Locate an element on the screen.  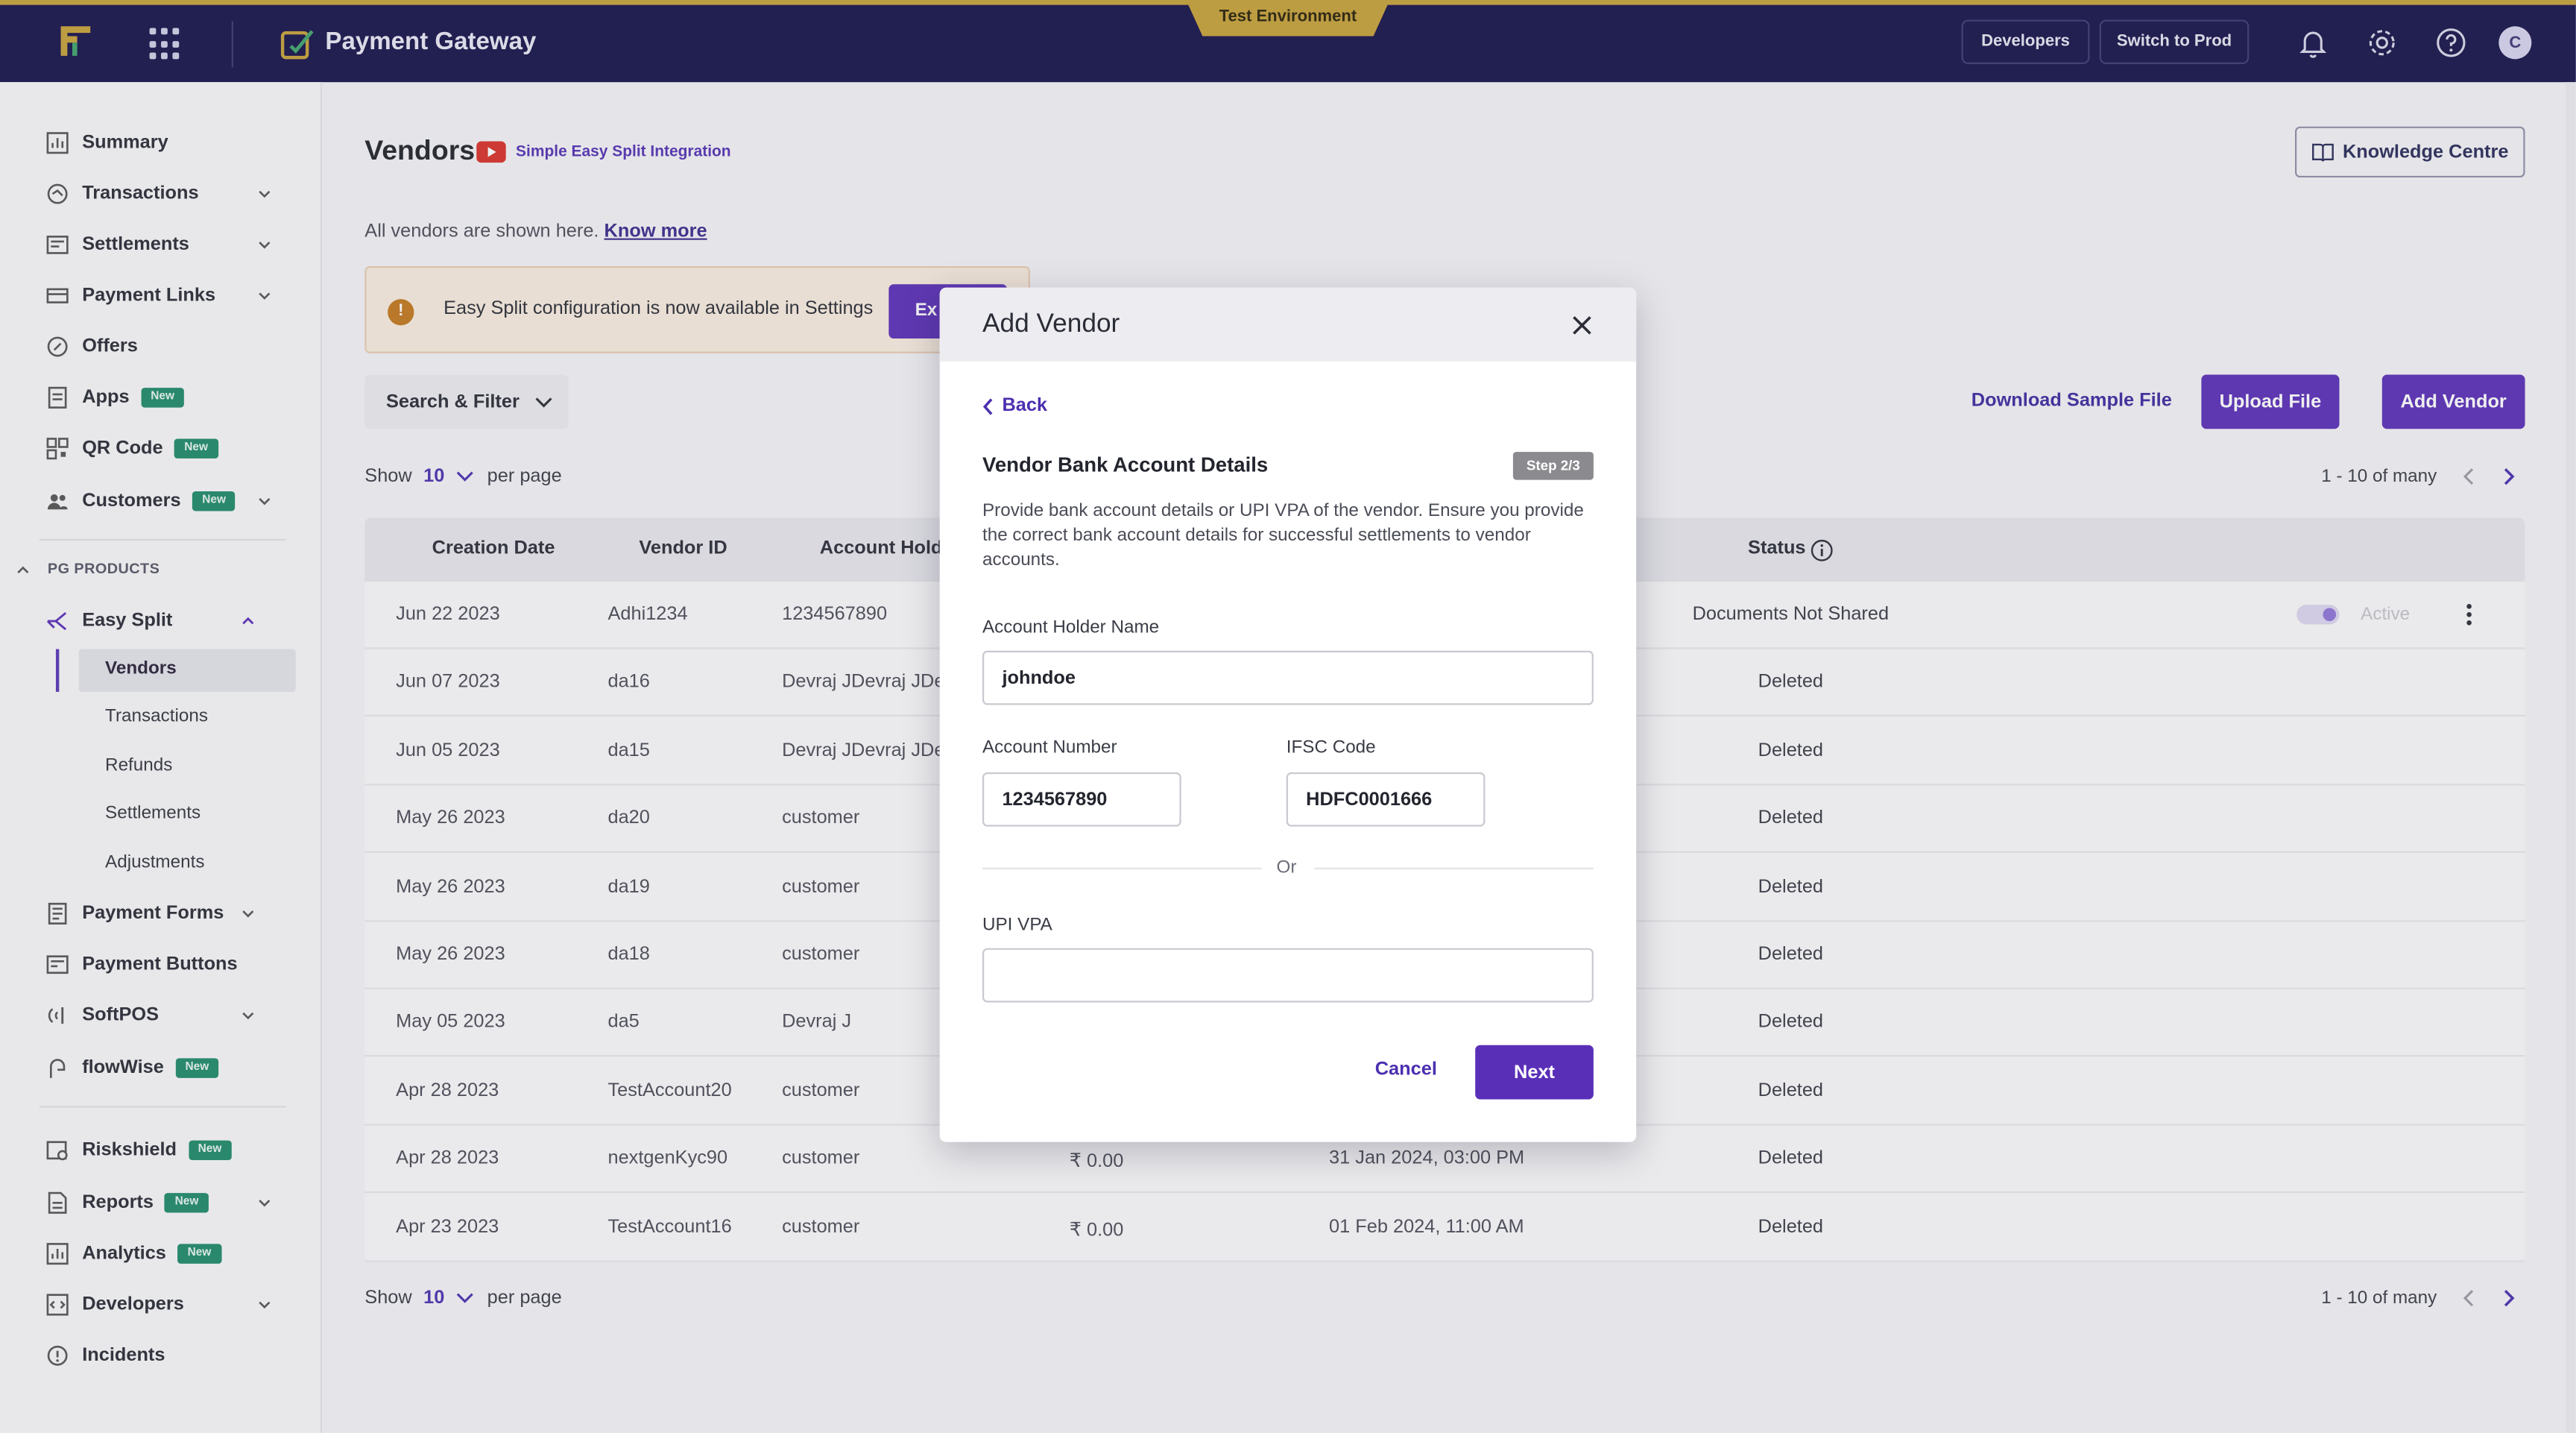
modal-section-title: Vendor Bank Account Details is located at coordinates (1125, 465).